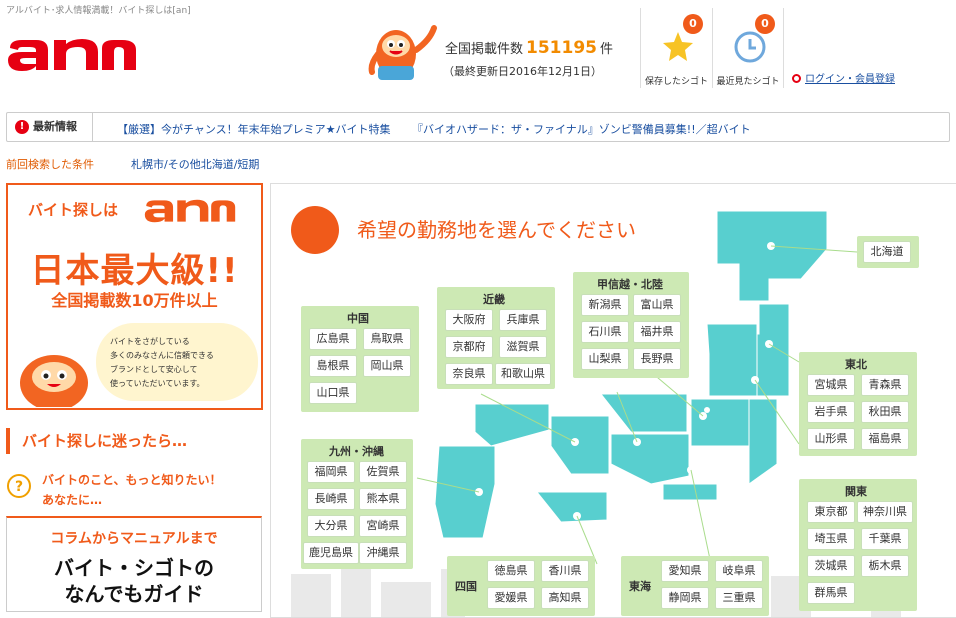 The height and width of the screenshot is (618, 956). I want to click on pref-ehime: 愛媛県, so click(511, 598).